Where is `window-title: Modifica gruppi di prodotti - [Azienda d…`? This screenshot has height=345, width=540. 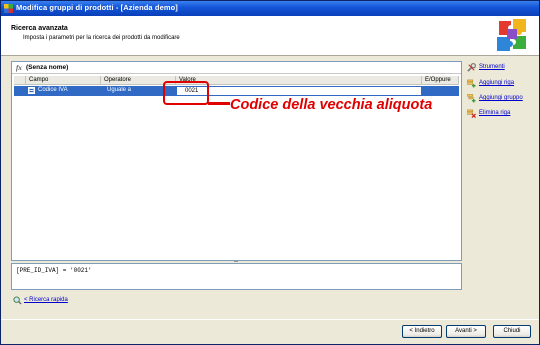
window-title: Modifica gruppi di prodotti - [Azienda d… is located at coordinates (97, 7).